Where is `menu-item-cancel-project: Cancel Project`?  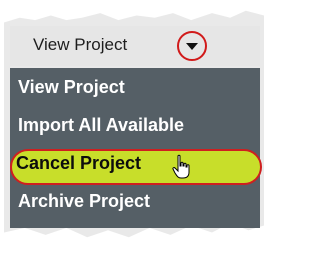
menu-item-cancel-project: Cancel Project is located at coordinates (135, 164).